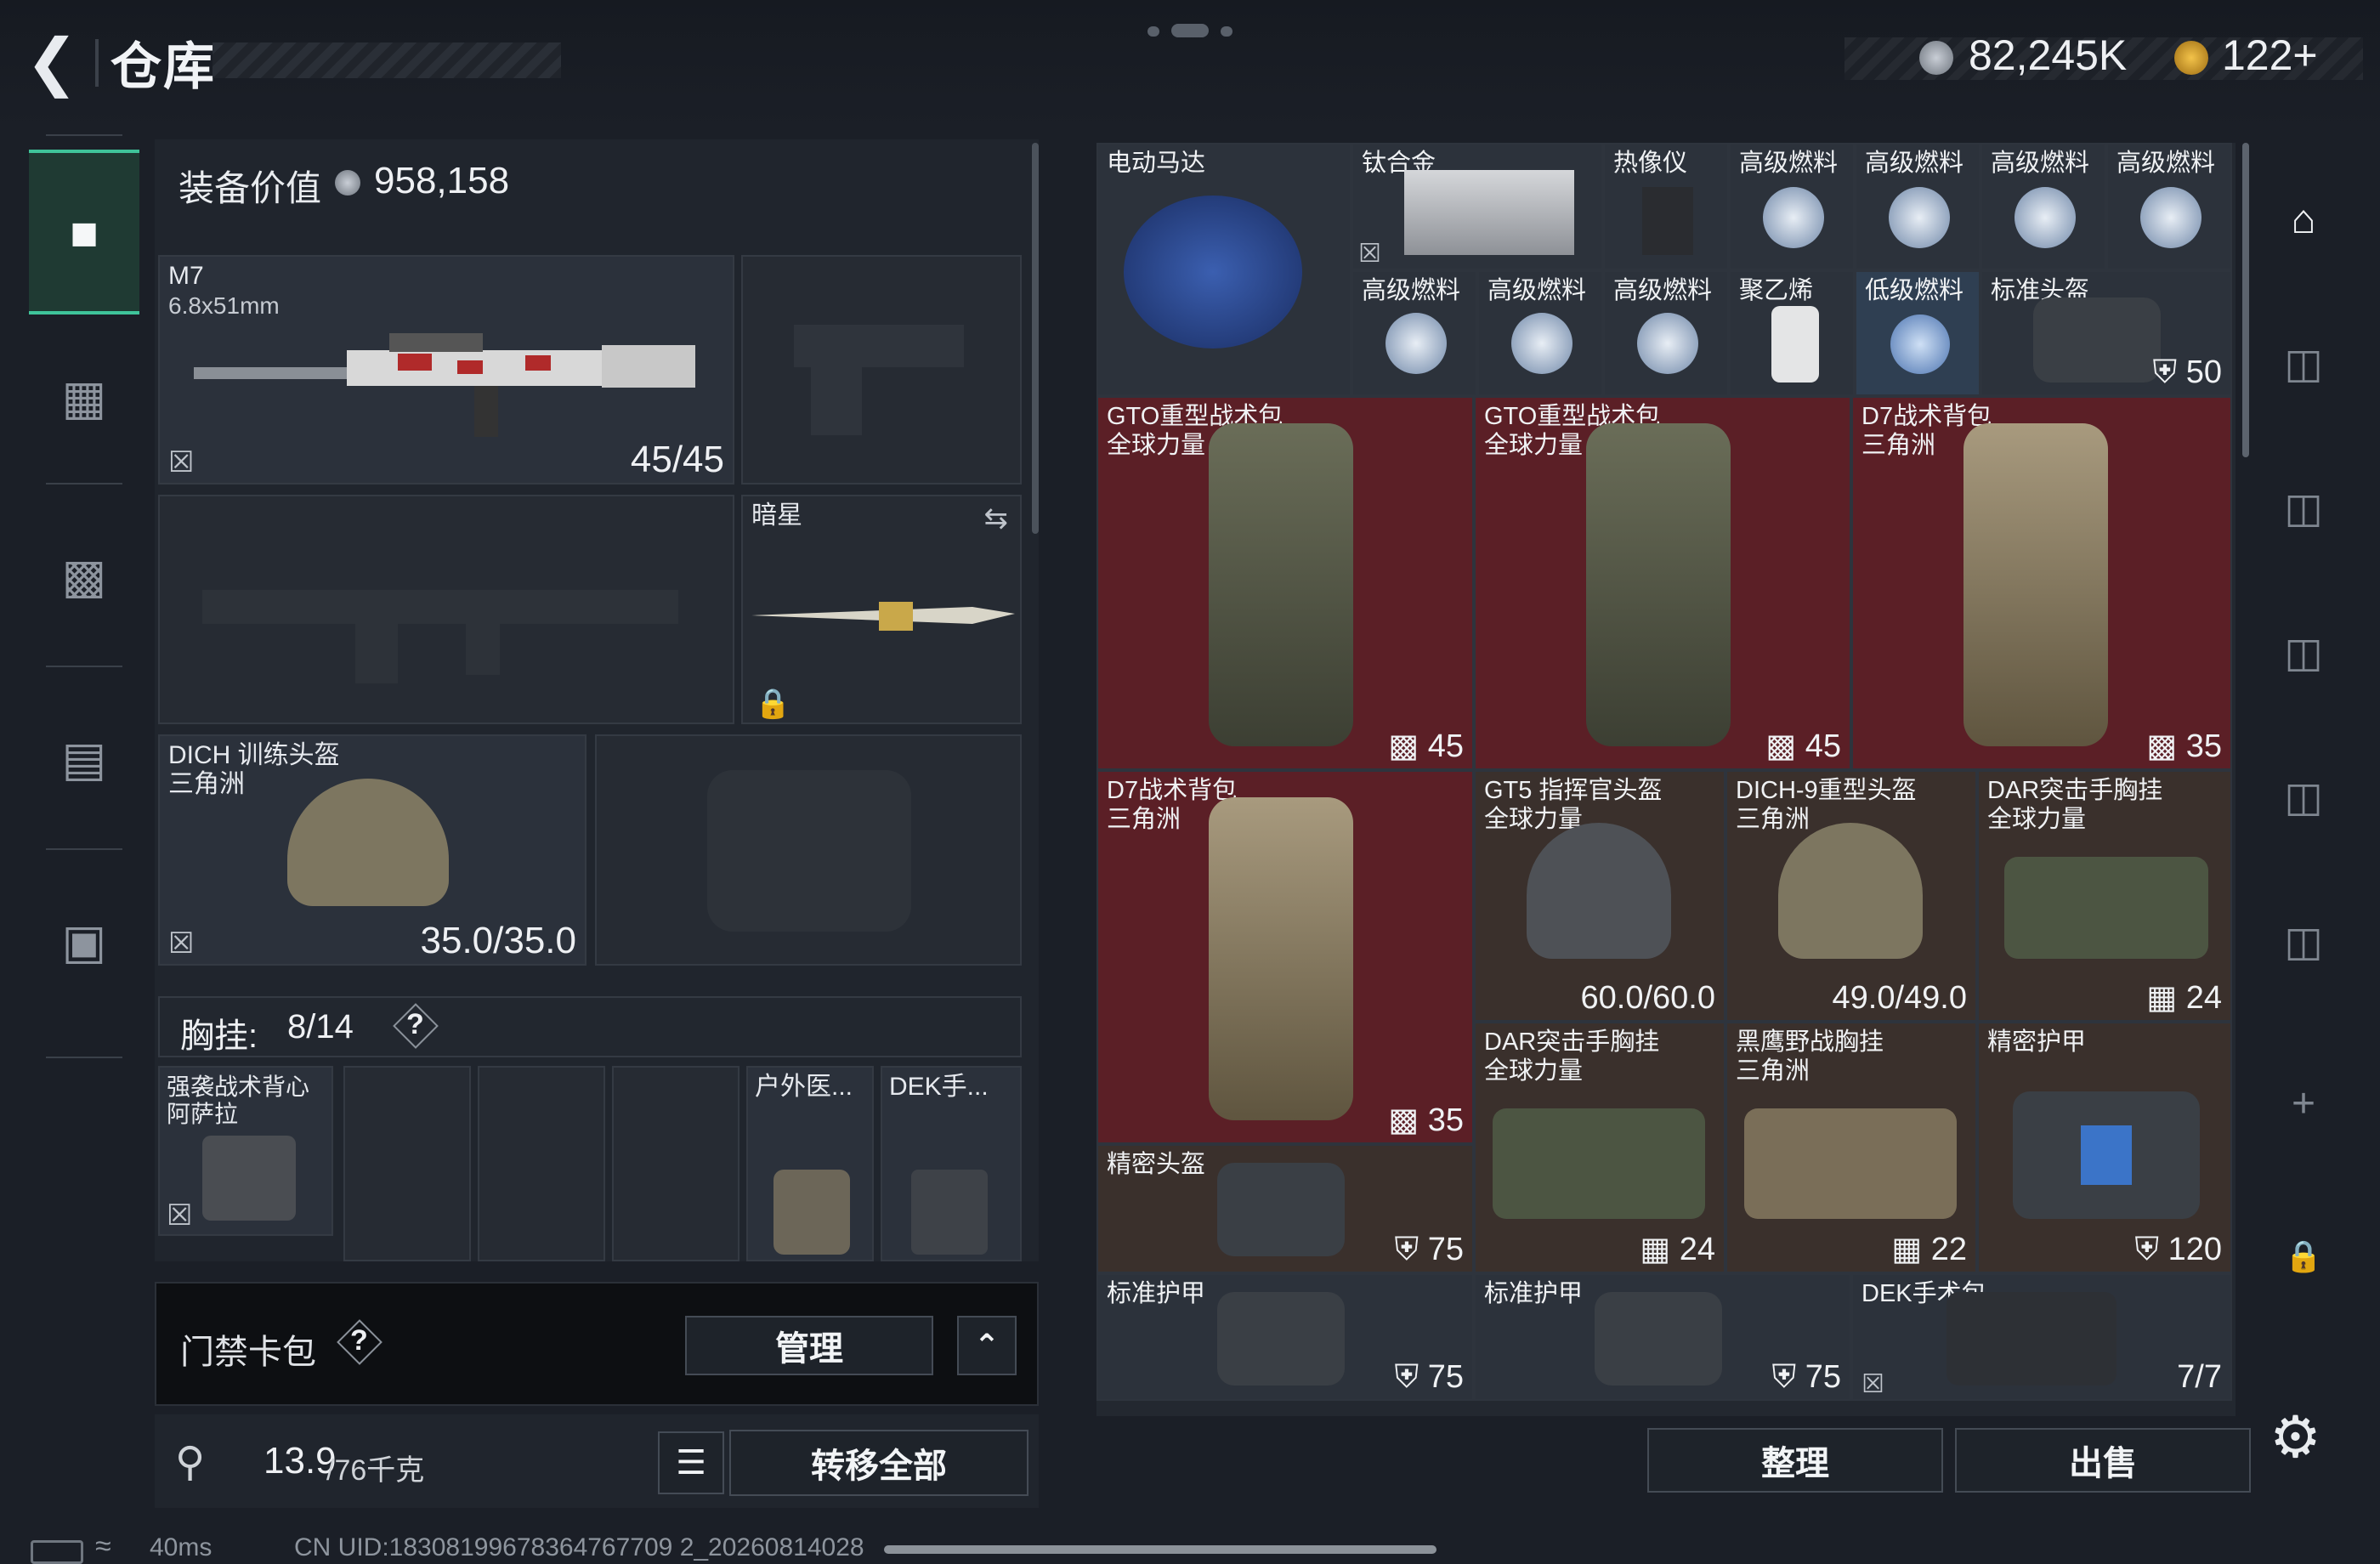 Image resolution: width=2380 pixels, height=1564 pixels. What do you see at coordinates (2245, 300) in the screenshot?
I see `grid-scrollbar` at bounding box center [2245, 300].